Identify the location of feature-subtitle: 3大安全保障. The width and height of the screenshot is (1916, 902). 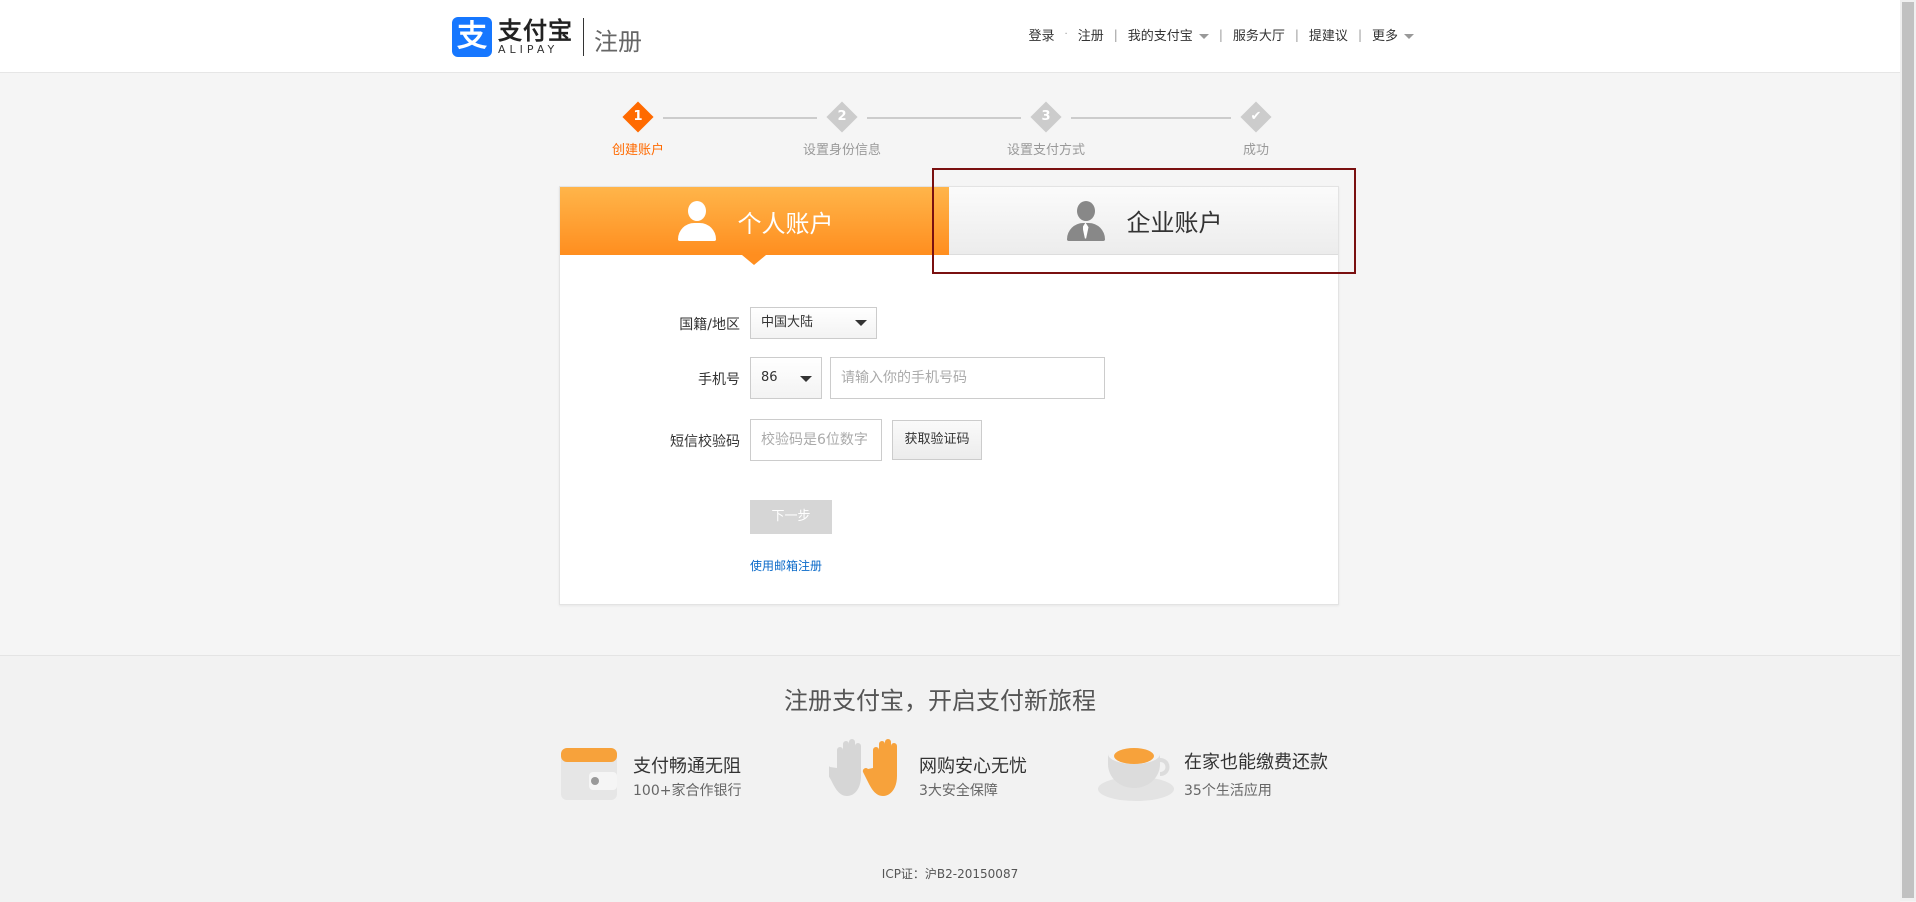
(958, 791).